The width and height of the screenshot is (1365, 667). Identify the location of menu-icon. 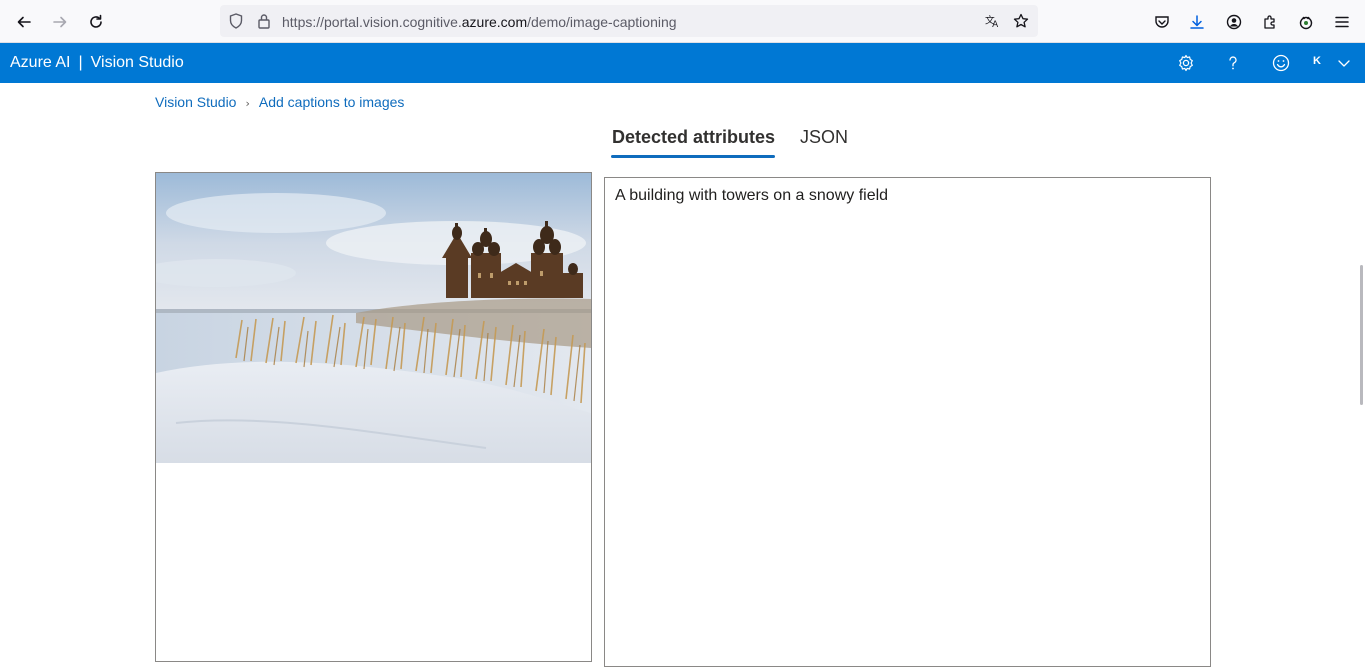
(1342, 22).